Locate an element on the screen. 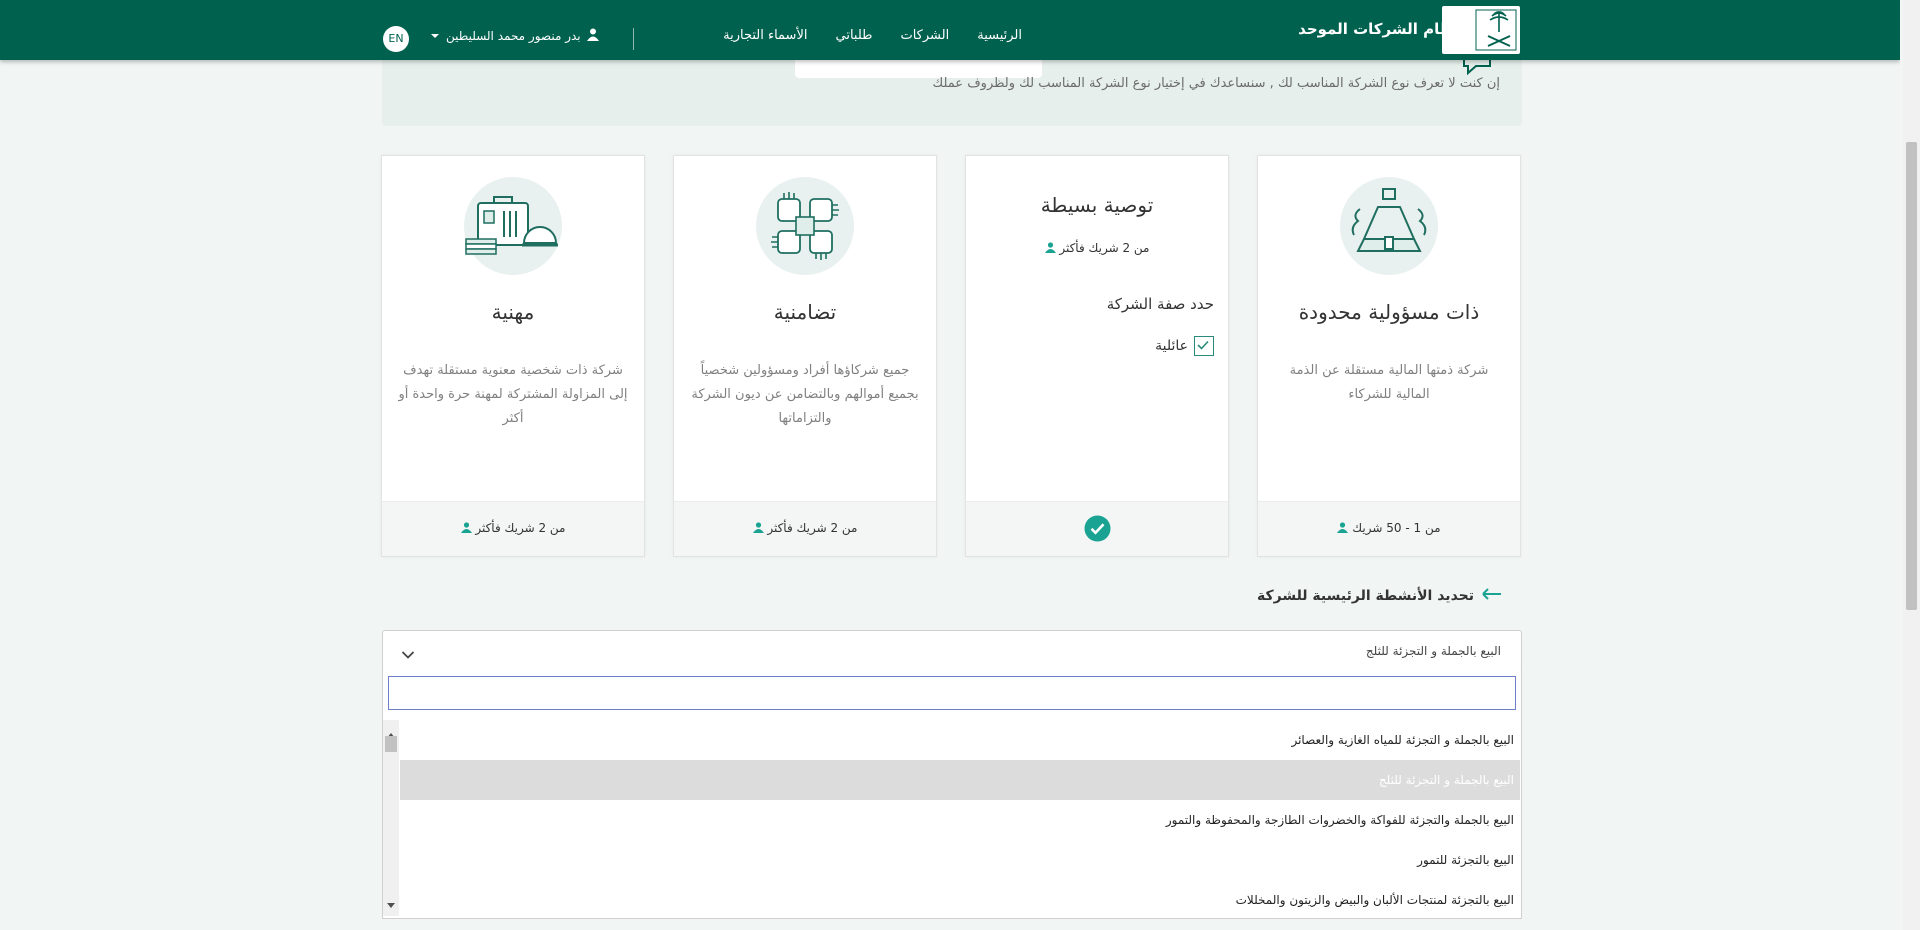  family-label: عائلية is located at coordinates (1171, 346).